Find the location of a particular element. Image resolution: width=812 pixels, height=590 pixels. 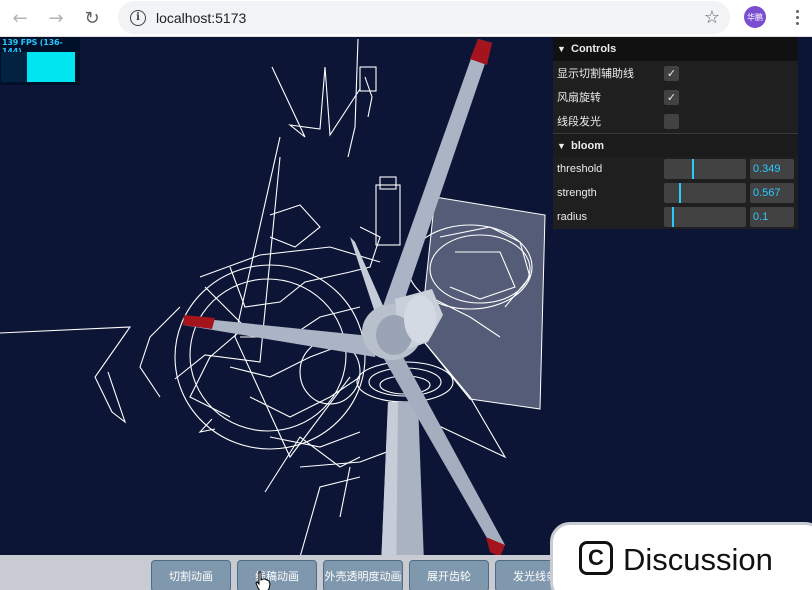

checkbox-line-glow is located at coordinates (671, 121).